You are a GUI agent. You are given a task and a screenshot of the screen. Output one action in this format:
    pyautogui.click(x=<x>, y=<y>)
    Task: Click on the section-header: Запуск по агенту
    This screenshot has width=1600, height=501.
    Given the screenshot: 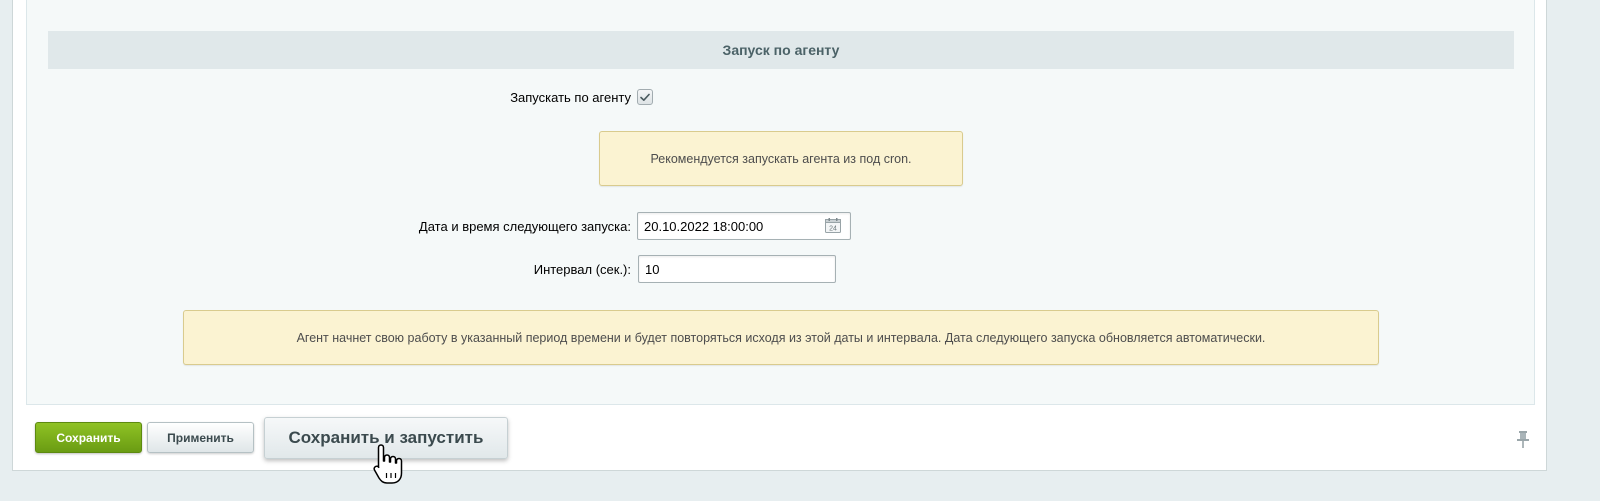 What is the action you would take?
    pyautogui.click(x=781, y=50)
    